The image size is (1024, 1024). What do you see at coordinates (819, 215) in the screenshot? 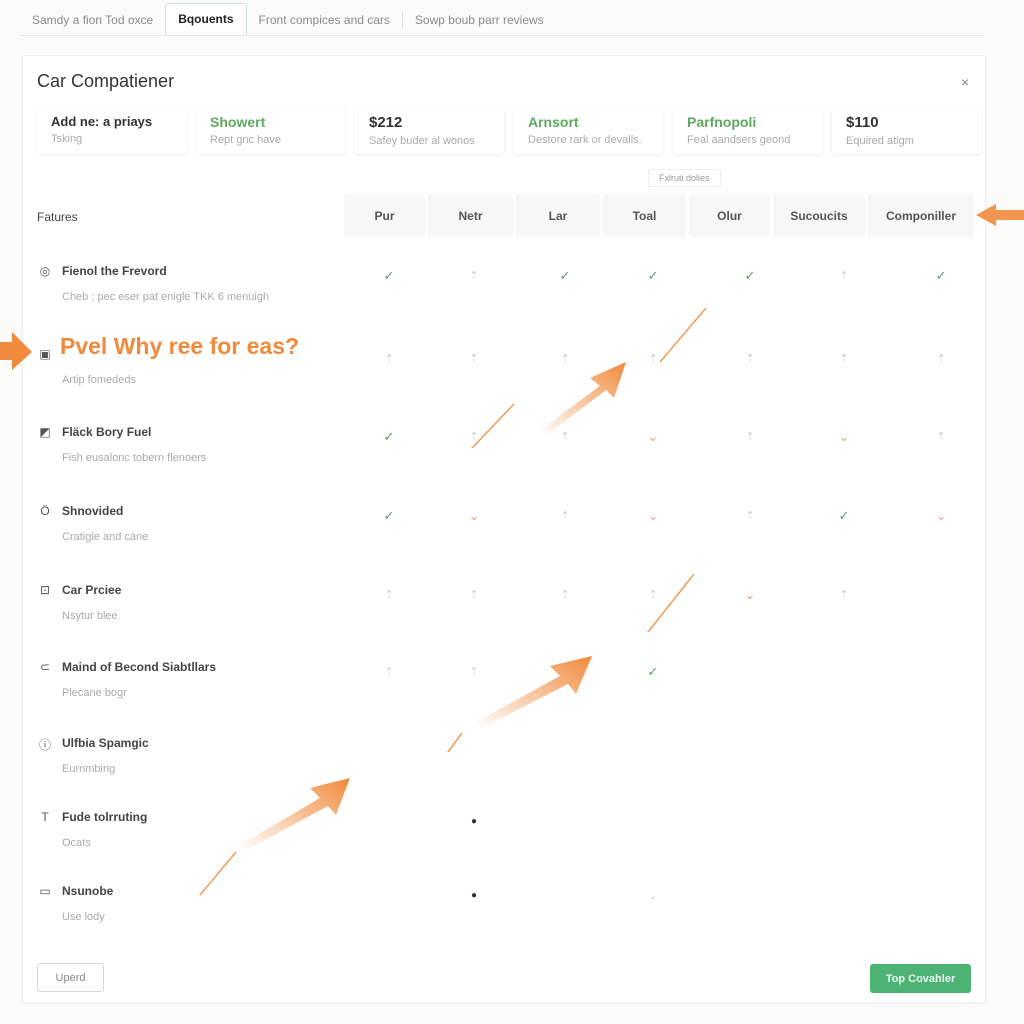
I see `column-header-sucoucits: Sucoucits` at bounding box center [819, 215].